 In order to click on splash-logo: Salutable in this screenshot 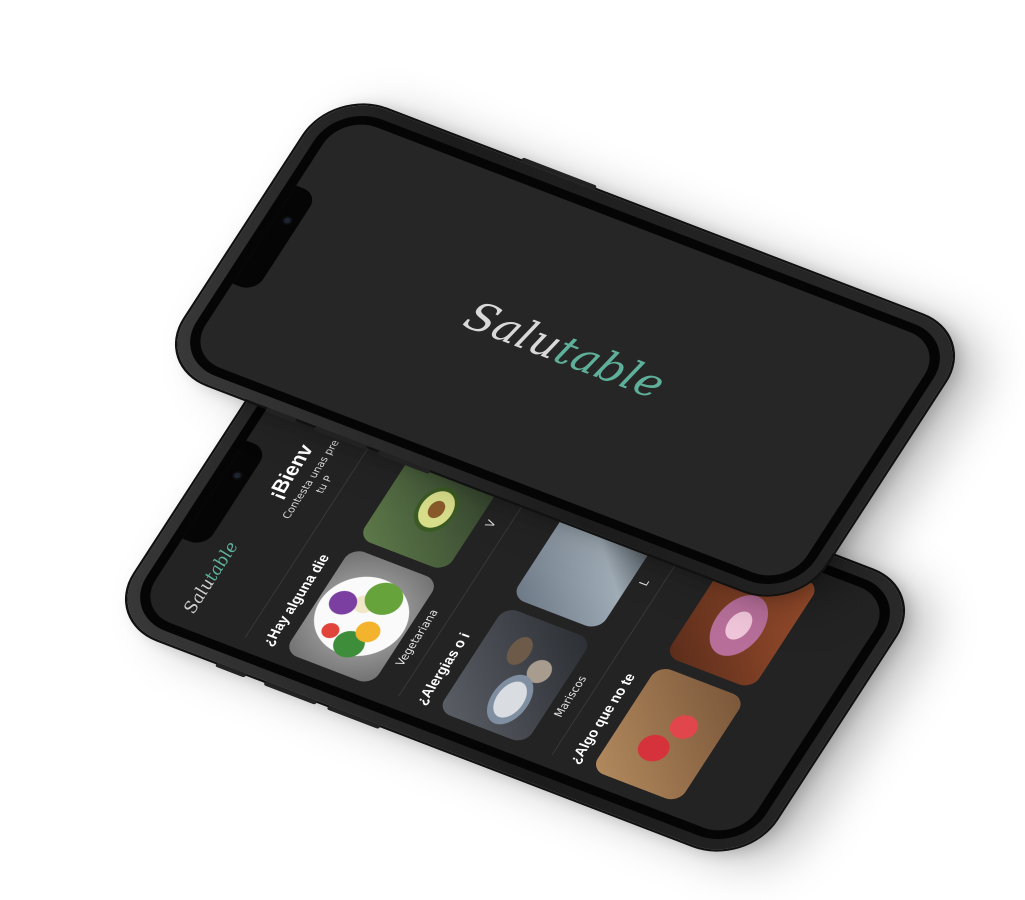, I will do `click(565, 349)`.